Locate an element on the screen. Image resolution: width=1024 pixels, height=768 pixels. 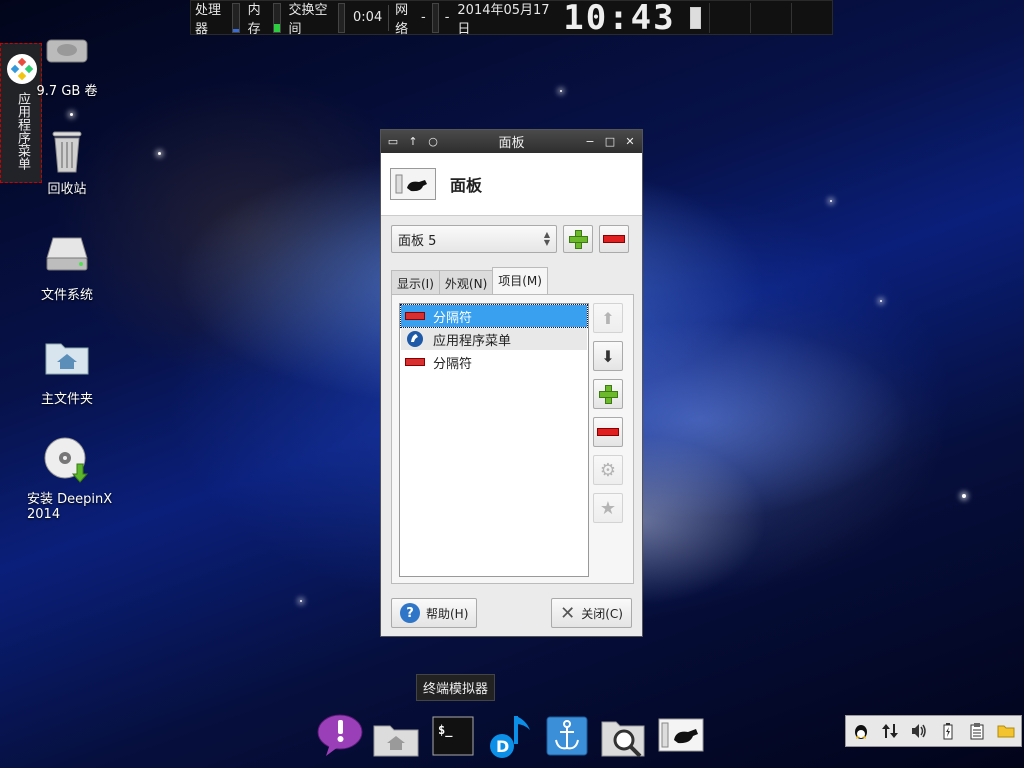
remove-item-button is located at coordinates (608, 432).